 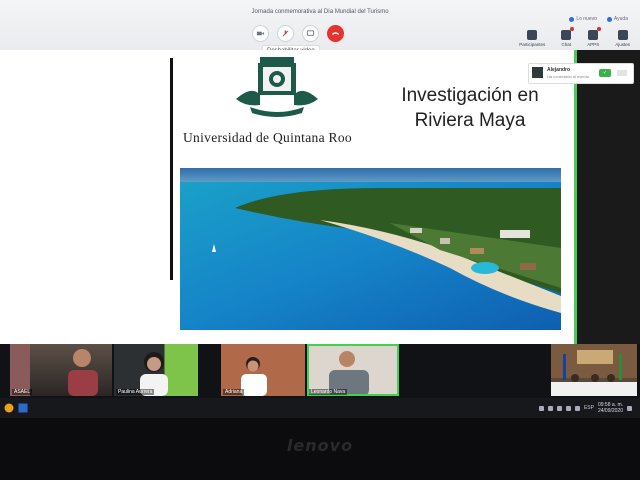 I want to click on windows-taskbar: ESP 09:58 a. m. 24/09/2020, so click(x=320, y=408).